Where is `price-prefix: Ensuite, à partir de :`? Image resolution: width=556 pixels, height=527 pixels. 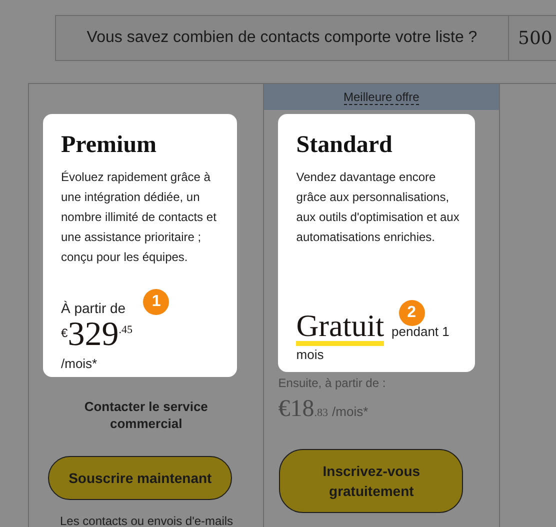 price-prefix: Ensuite, à partir de : is located at coordinates (332, 383).